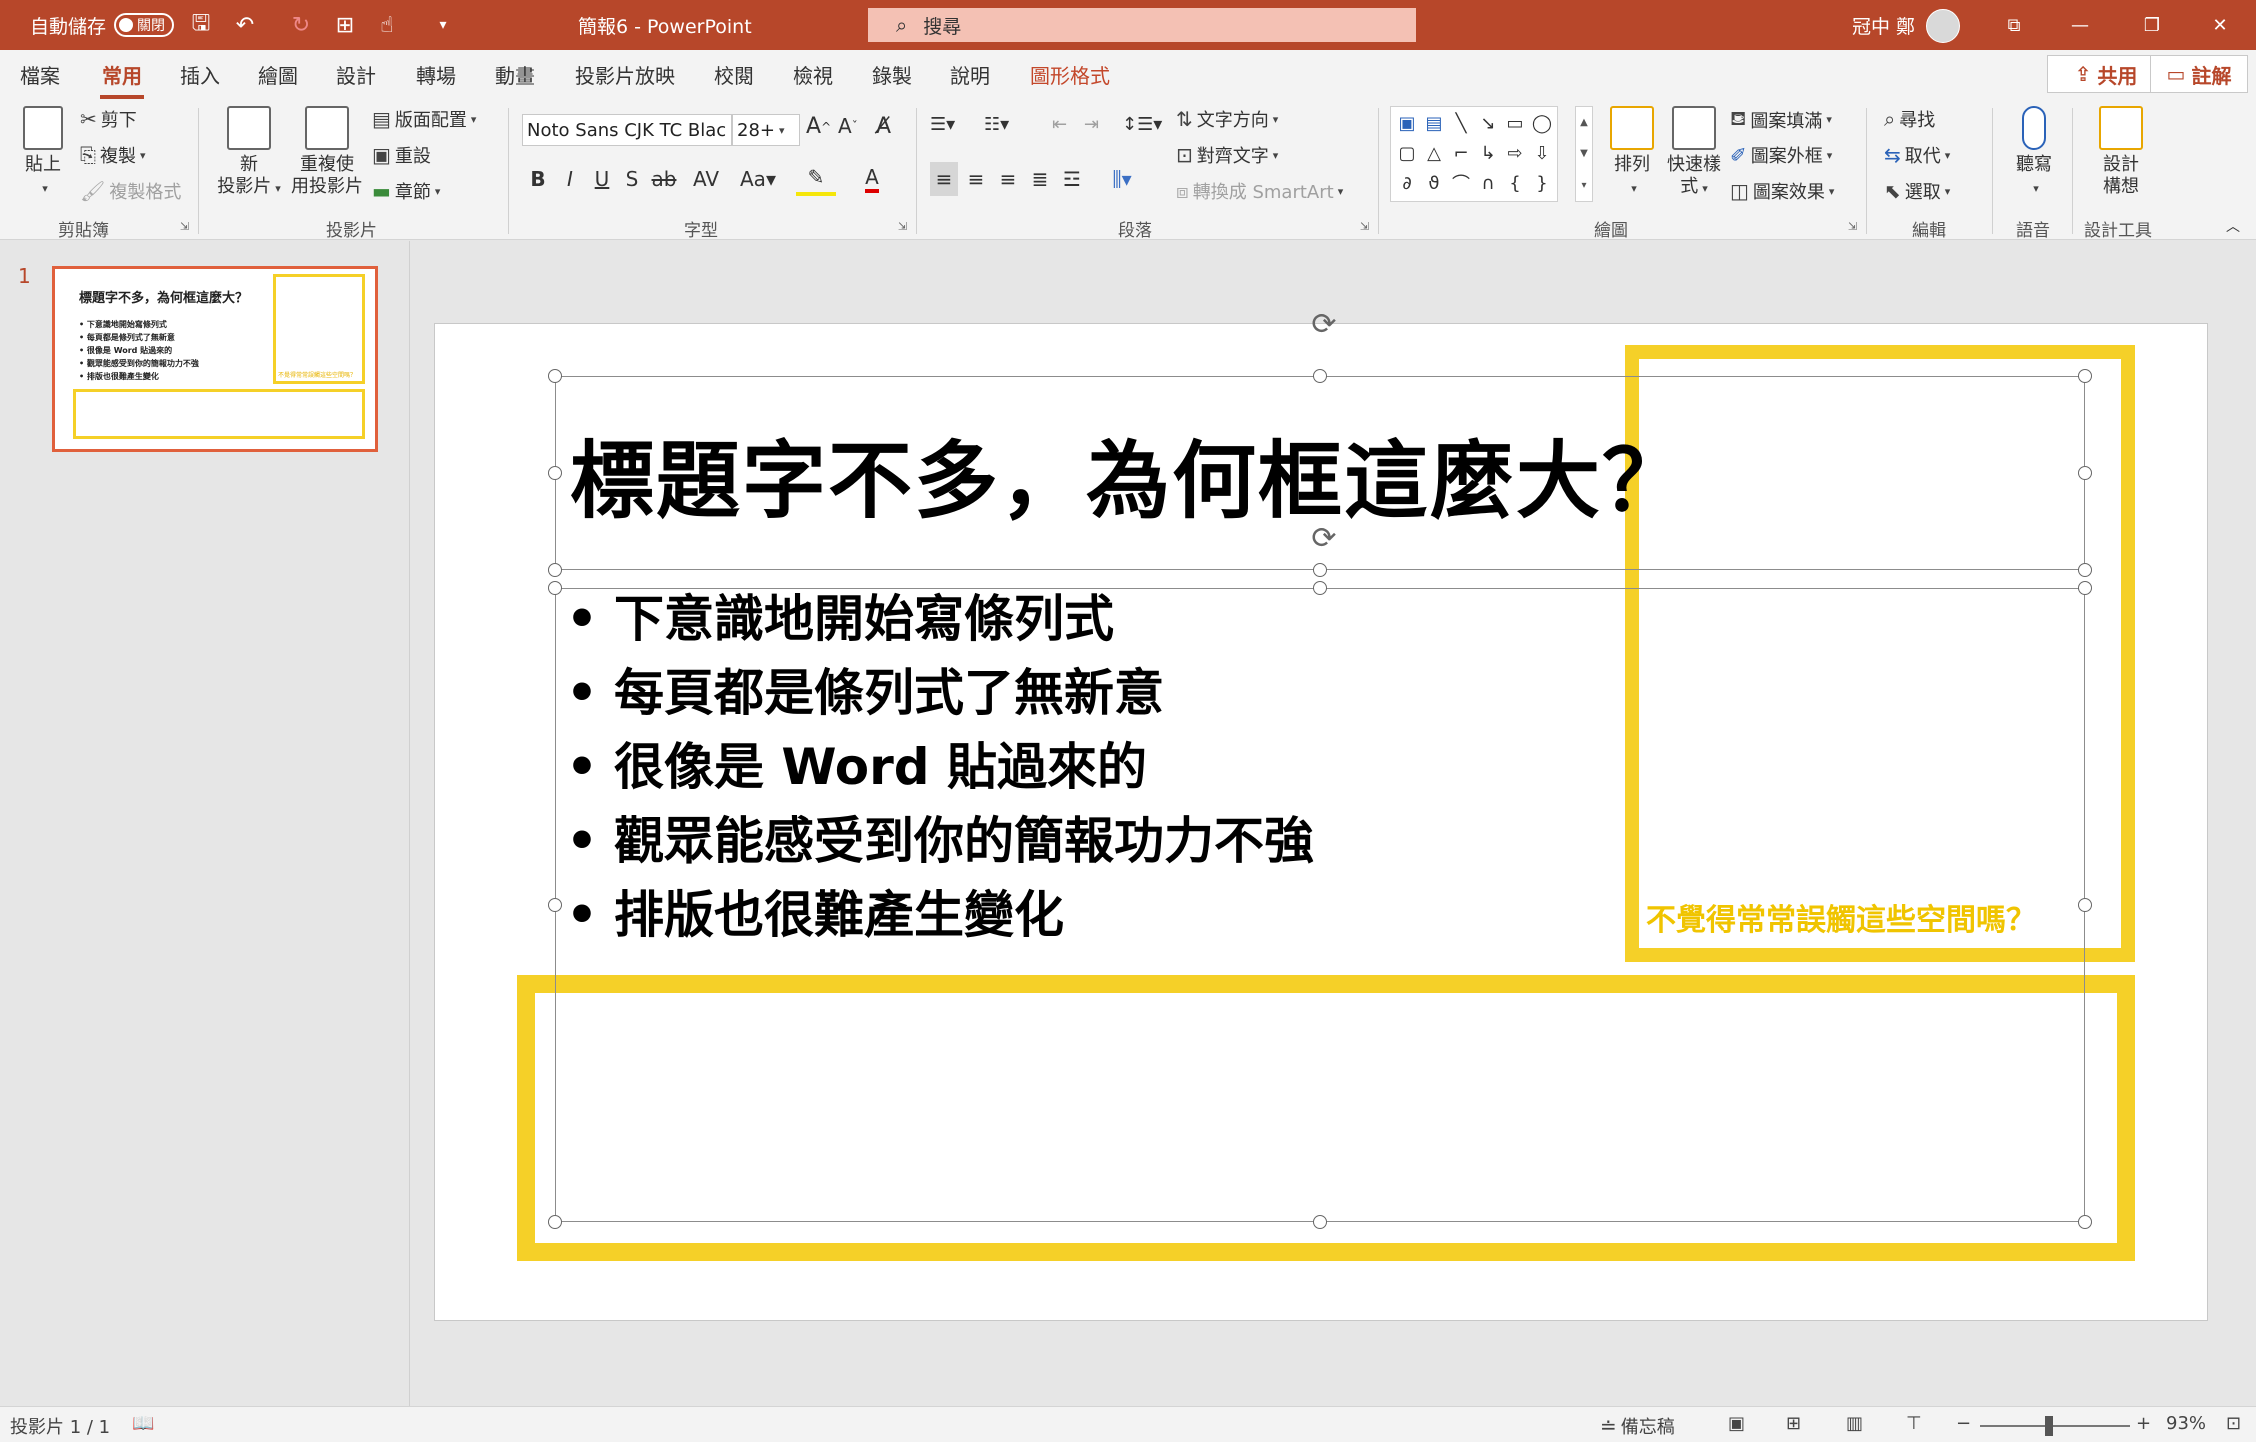 The image size is (2256, 1442). I want to click on down-arrow-shape-icon: ⇩, so click(1542, 153).